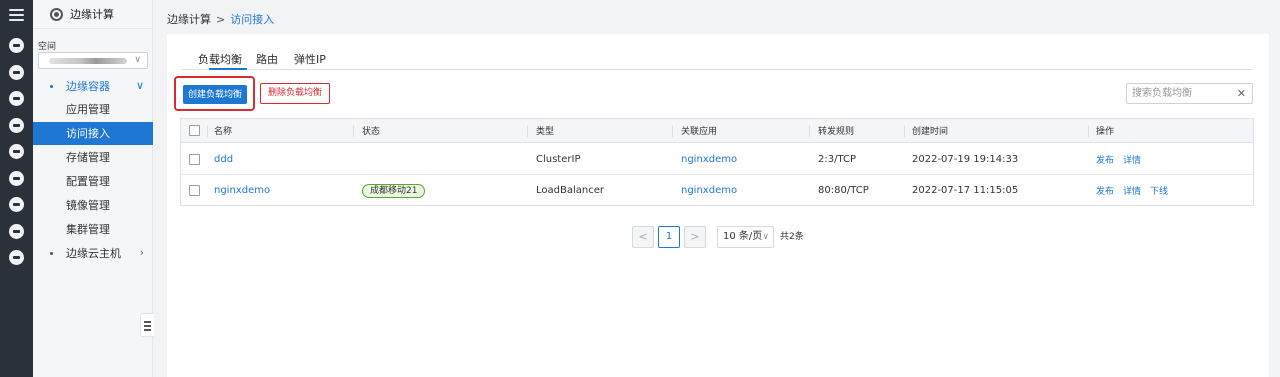 The image size is (1280, 377). I want to click on next-page-button: >, so click(695, 237).